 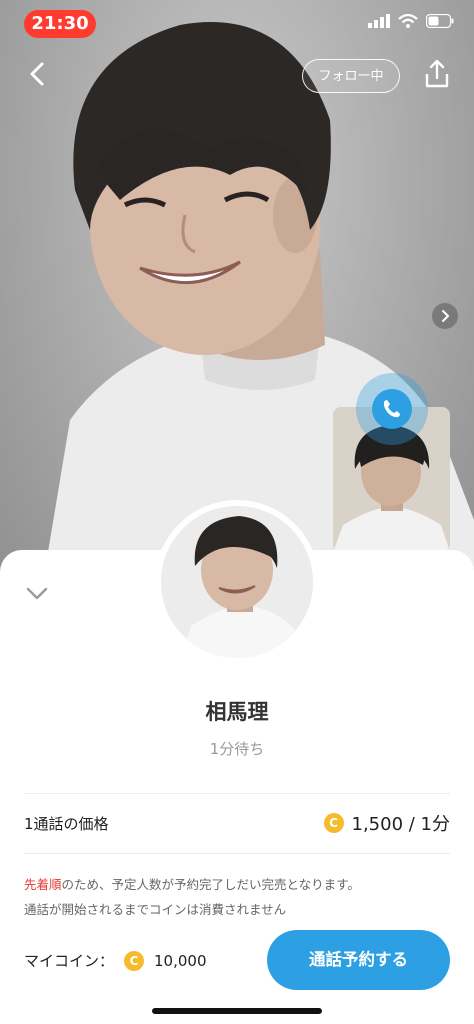 I want to click on price-label: 1通話の価格, so click(x=66, y=824).